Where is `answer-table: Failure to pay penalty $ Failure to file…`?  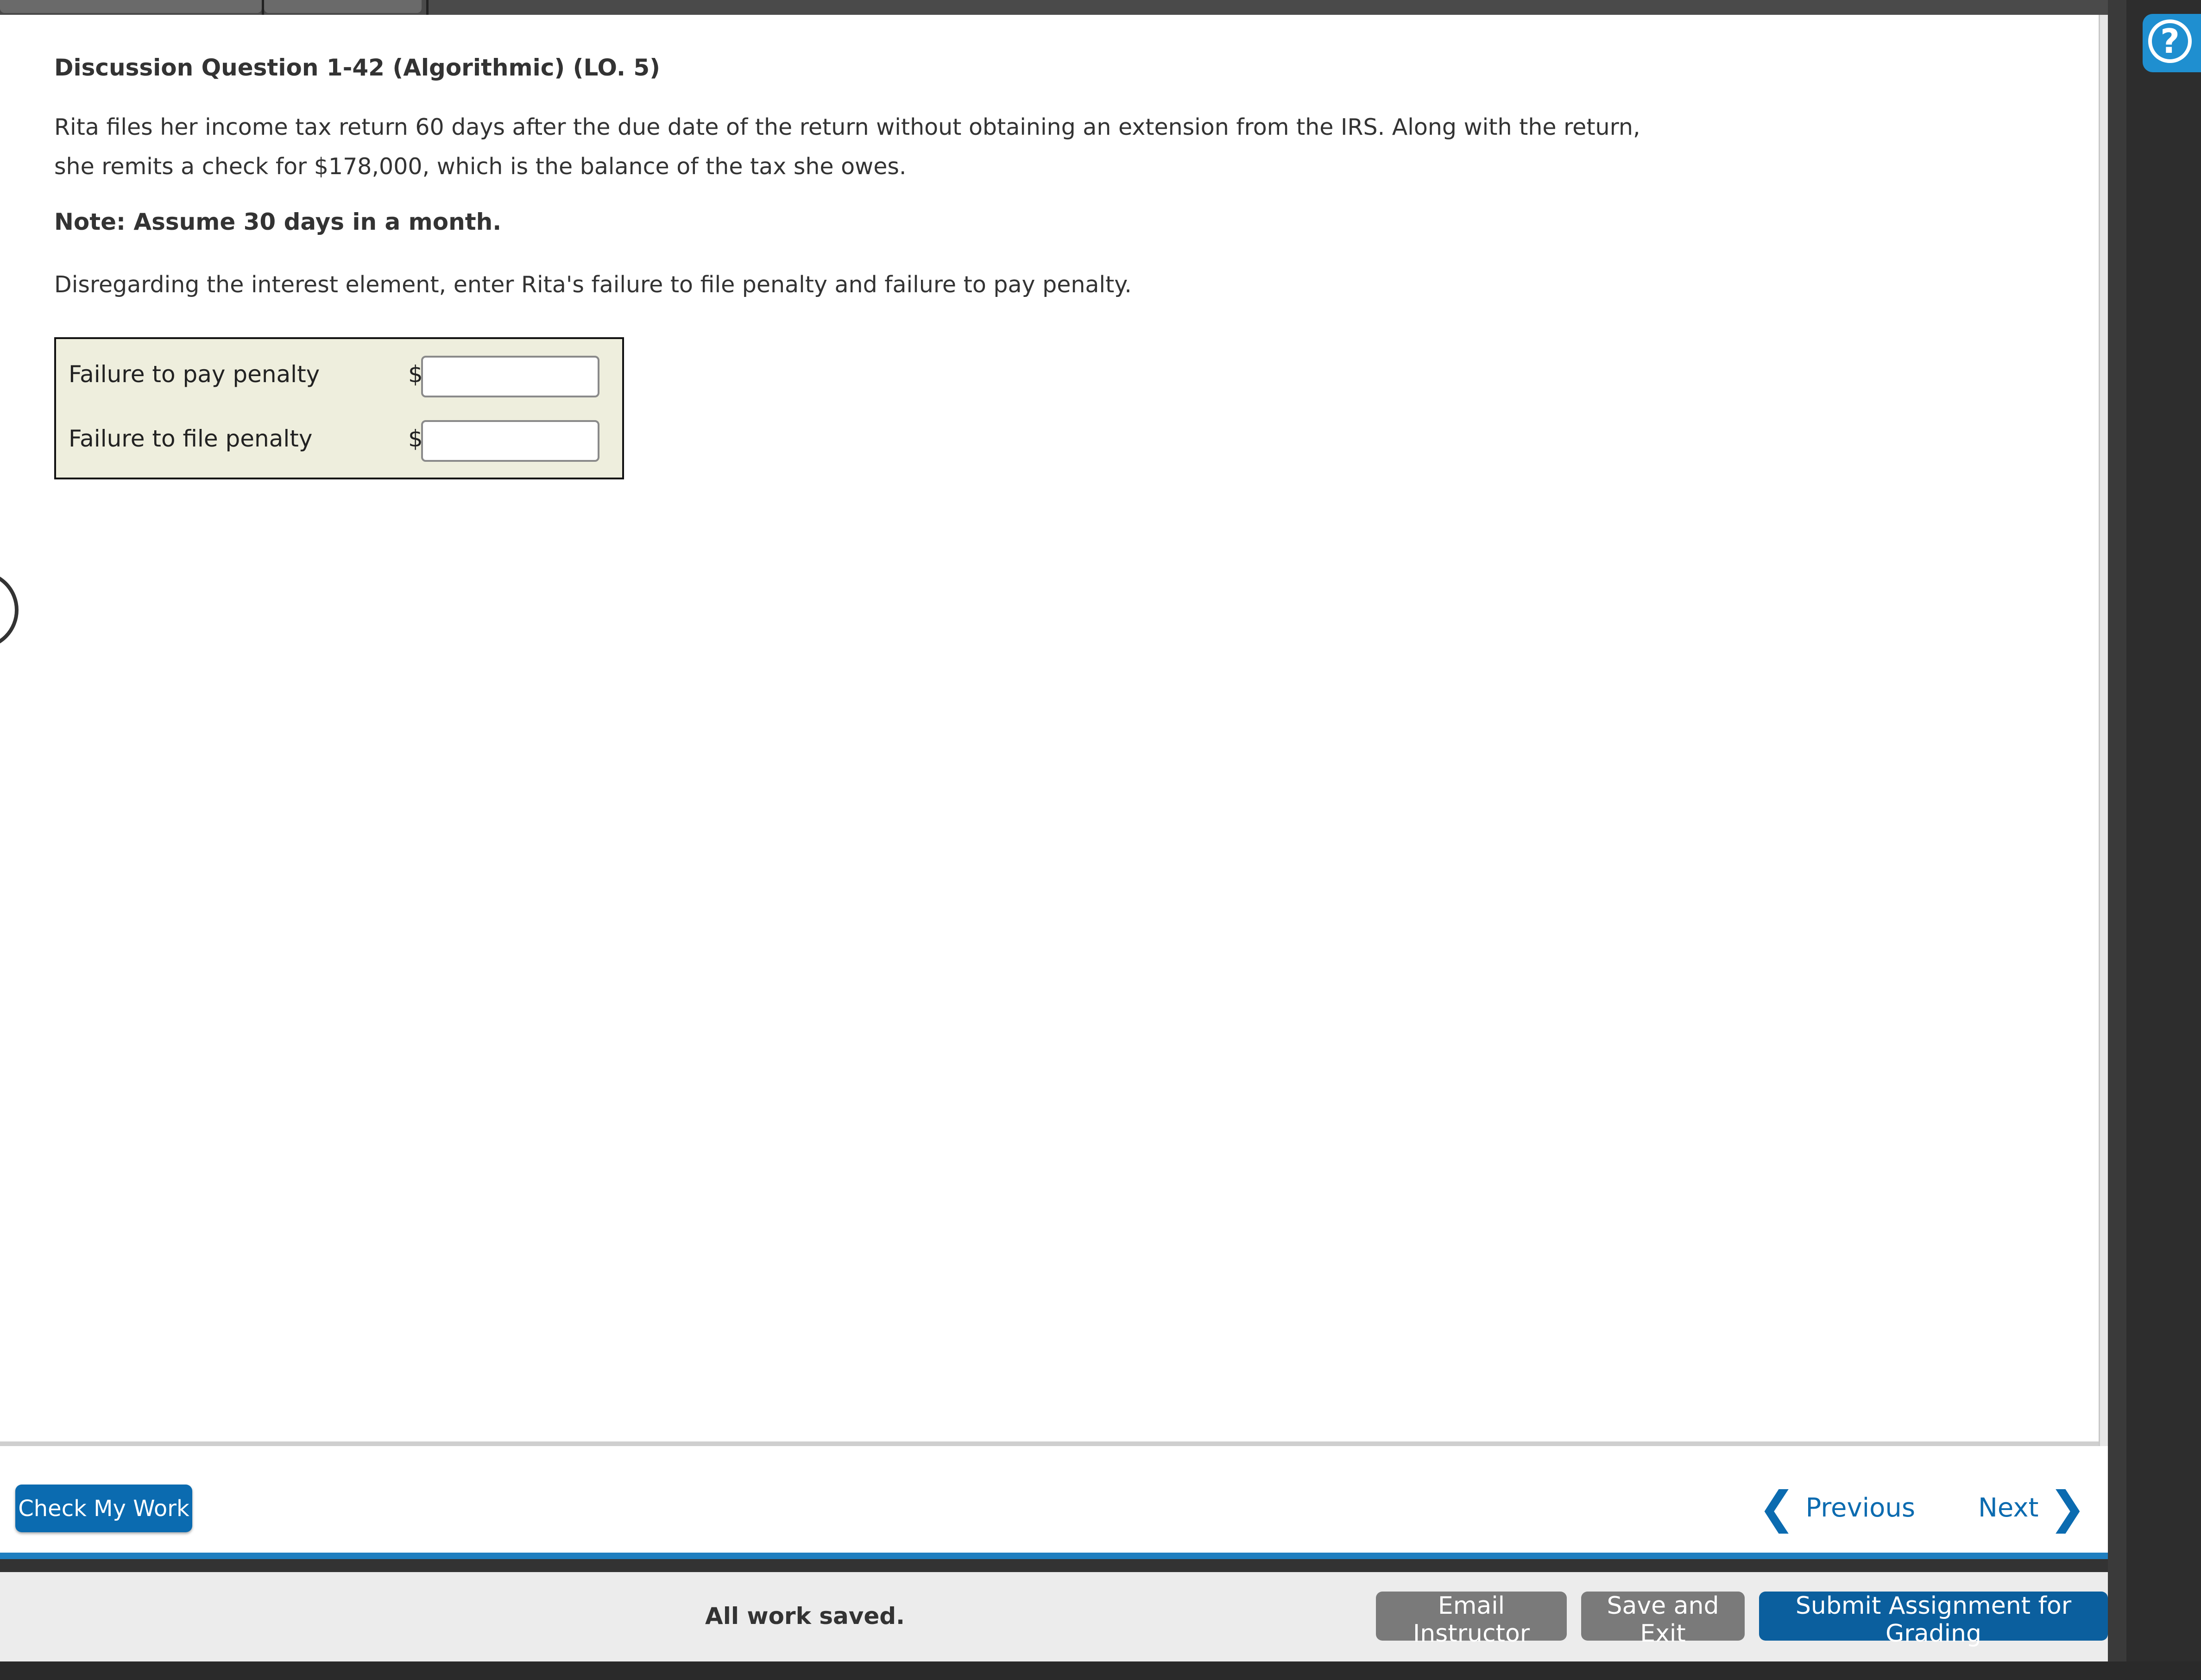
answer-table: Failure to pay penalty $ Failure to file… is located at coordinates (339, 408).